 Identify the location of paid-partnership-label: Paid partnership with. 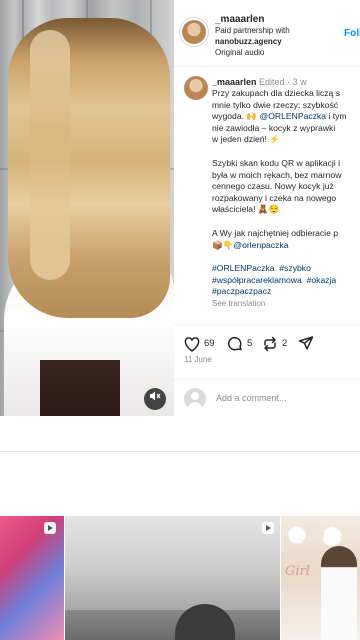
(252, 30).